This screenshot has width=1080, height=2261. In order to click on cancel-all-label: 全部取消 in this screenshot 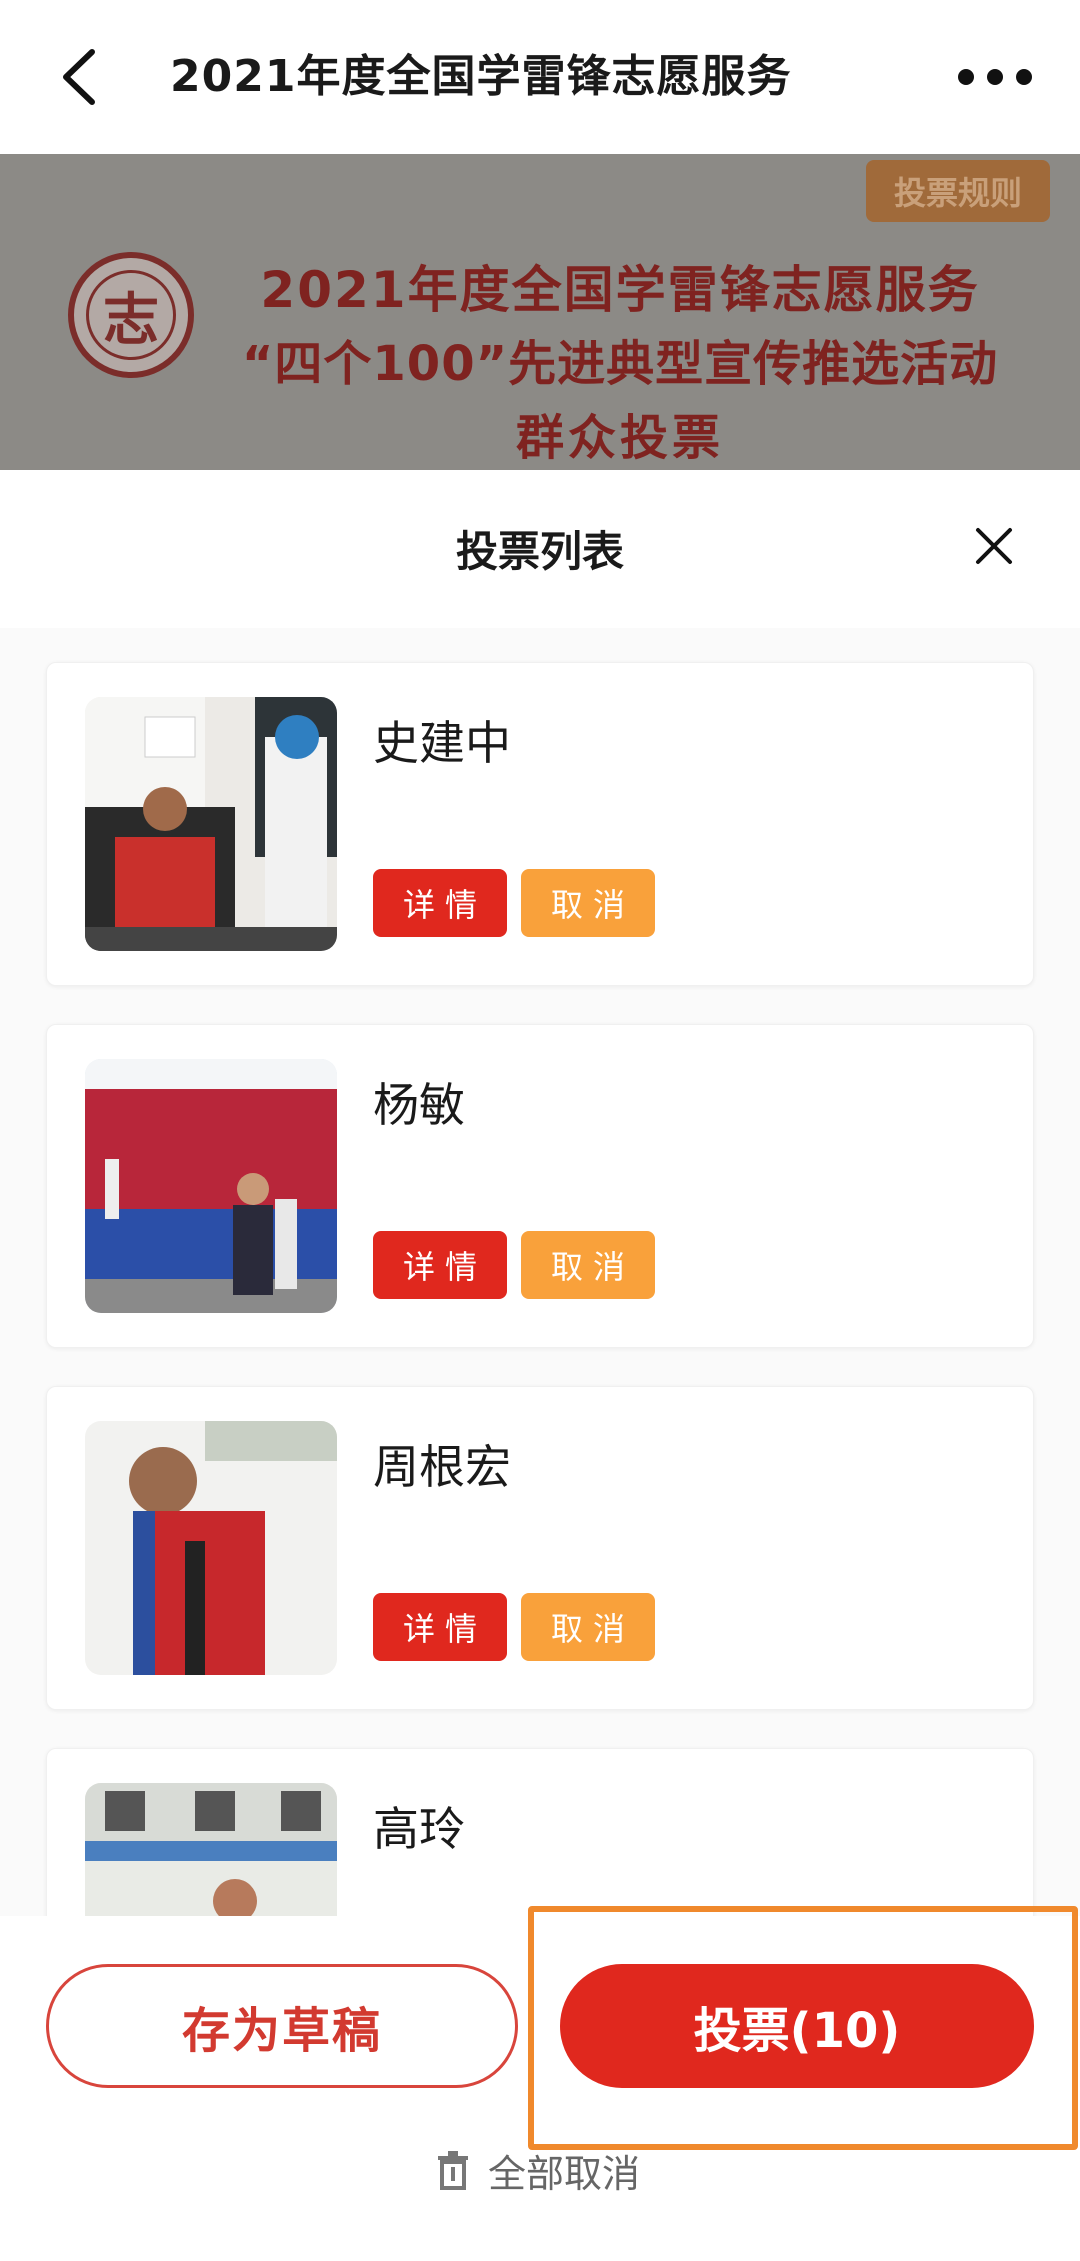, I will do `click(564, 2173)`.